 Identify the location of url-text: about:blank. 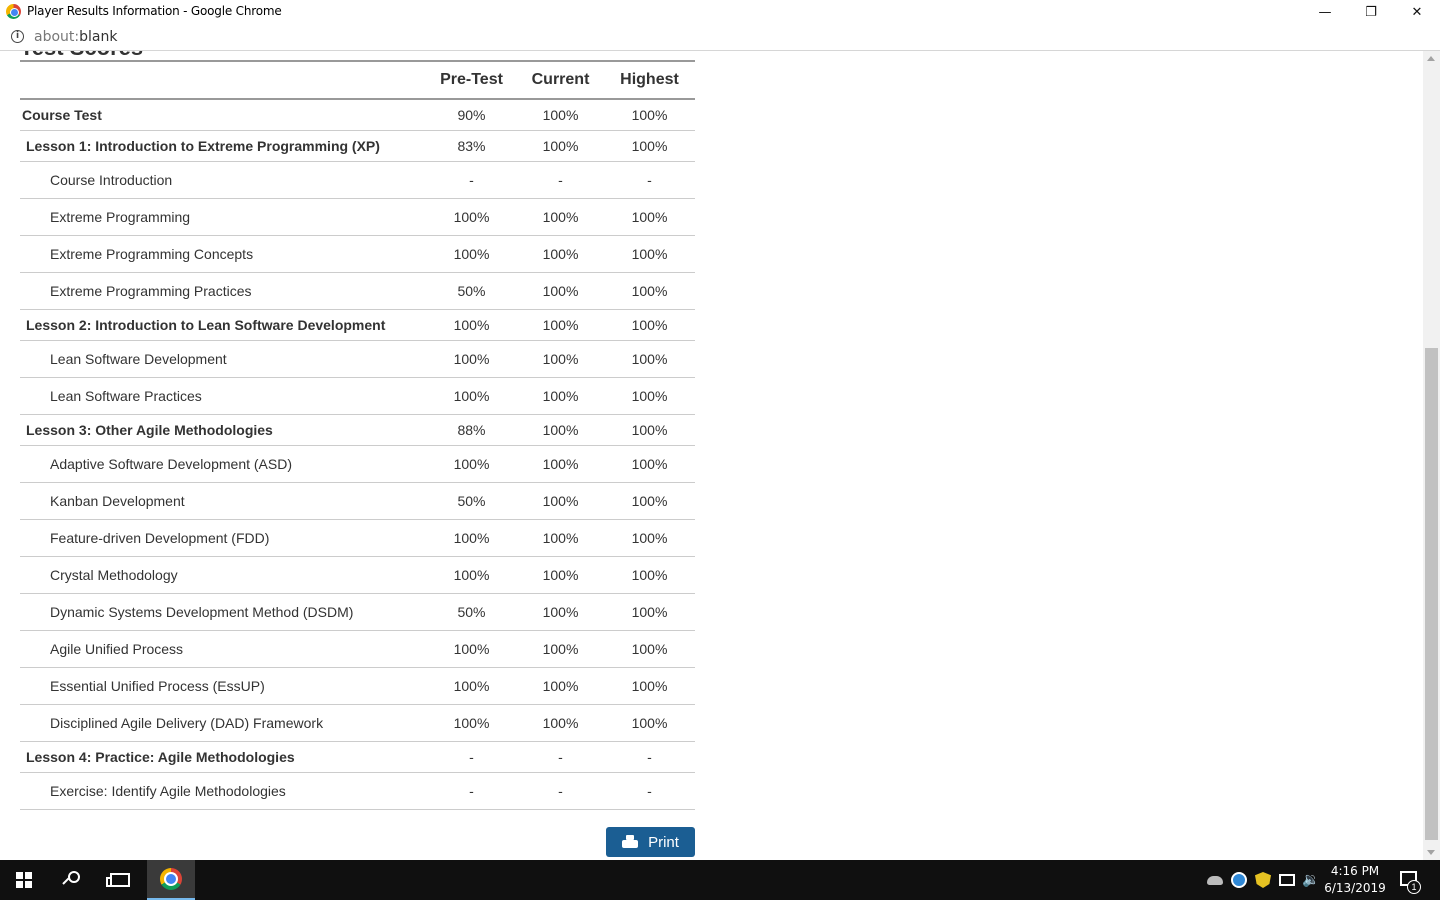
(75, 37).